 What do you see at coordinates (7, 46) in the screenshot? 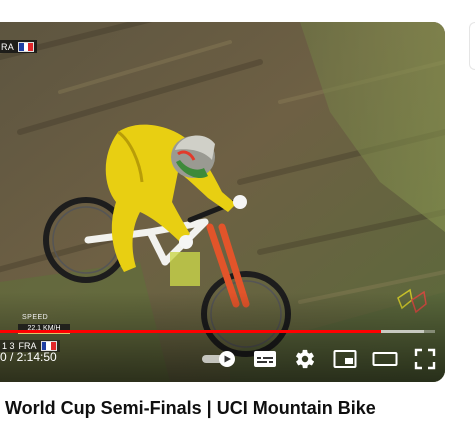
I see `rider-country-code: RA` at bounding box center [7, 46].